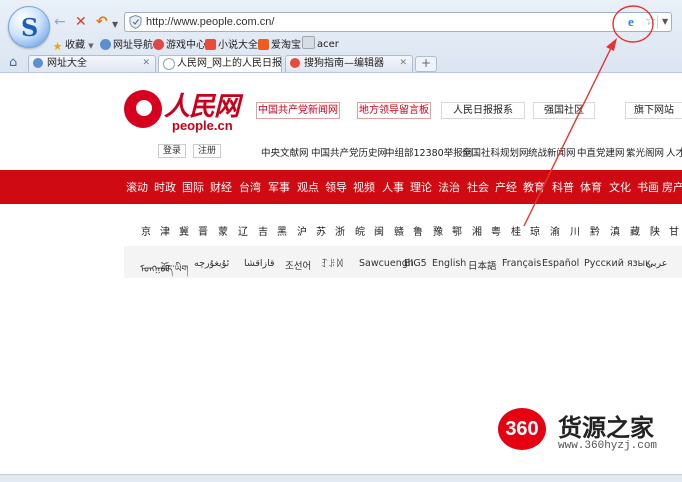 The width and height of the screenshot is (682, 482). I want to click on nav-item: 社会, so click(478, 187).